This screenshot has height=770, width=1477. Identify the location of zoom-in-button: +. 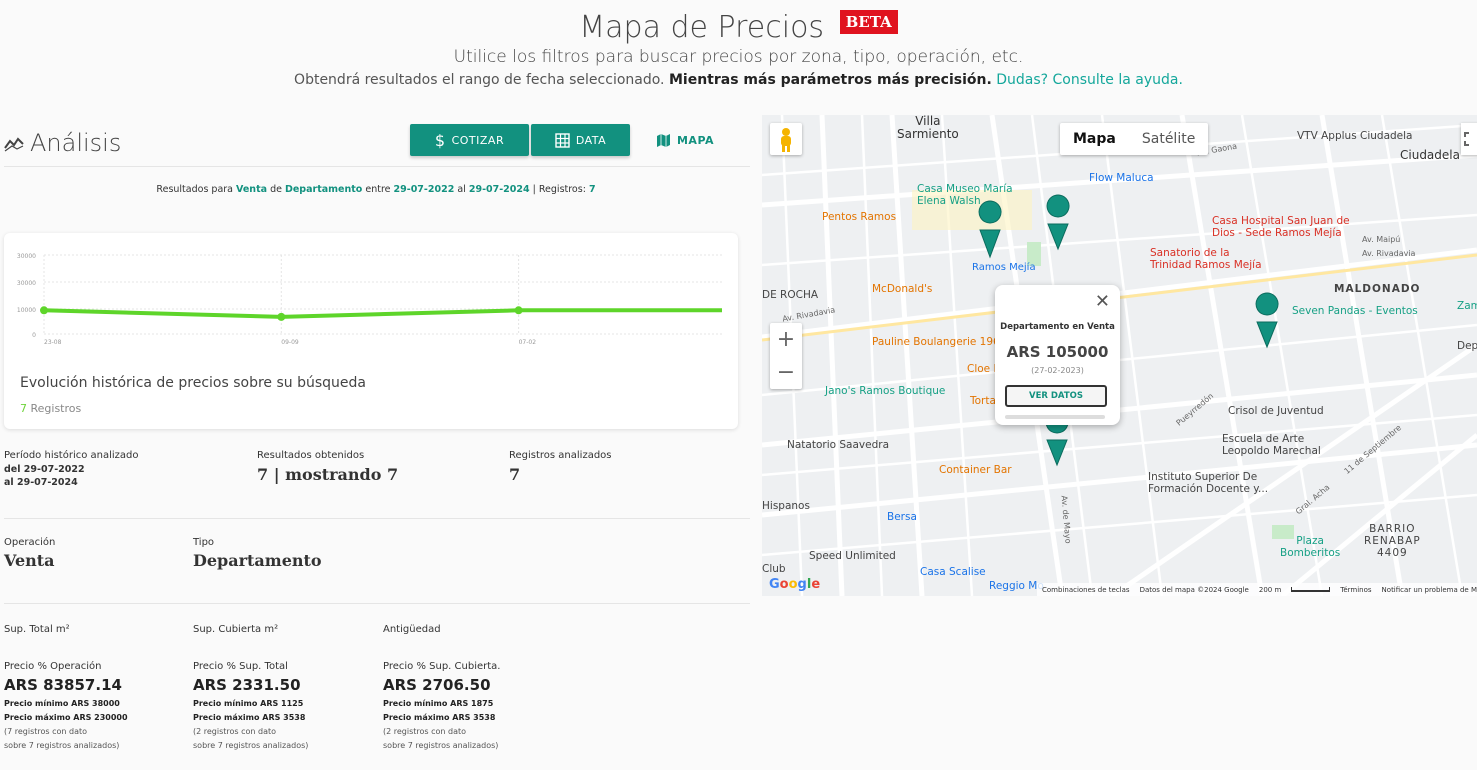
(786, 339).